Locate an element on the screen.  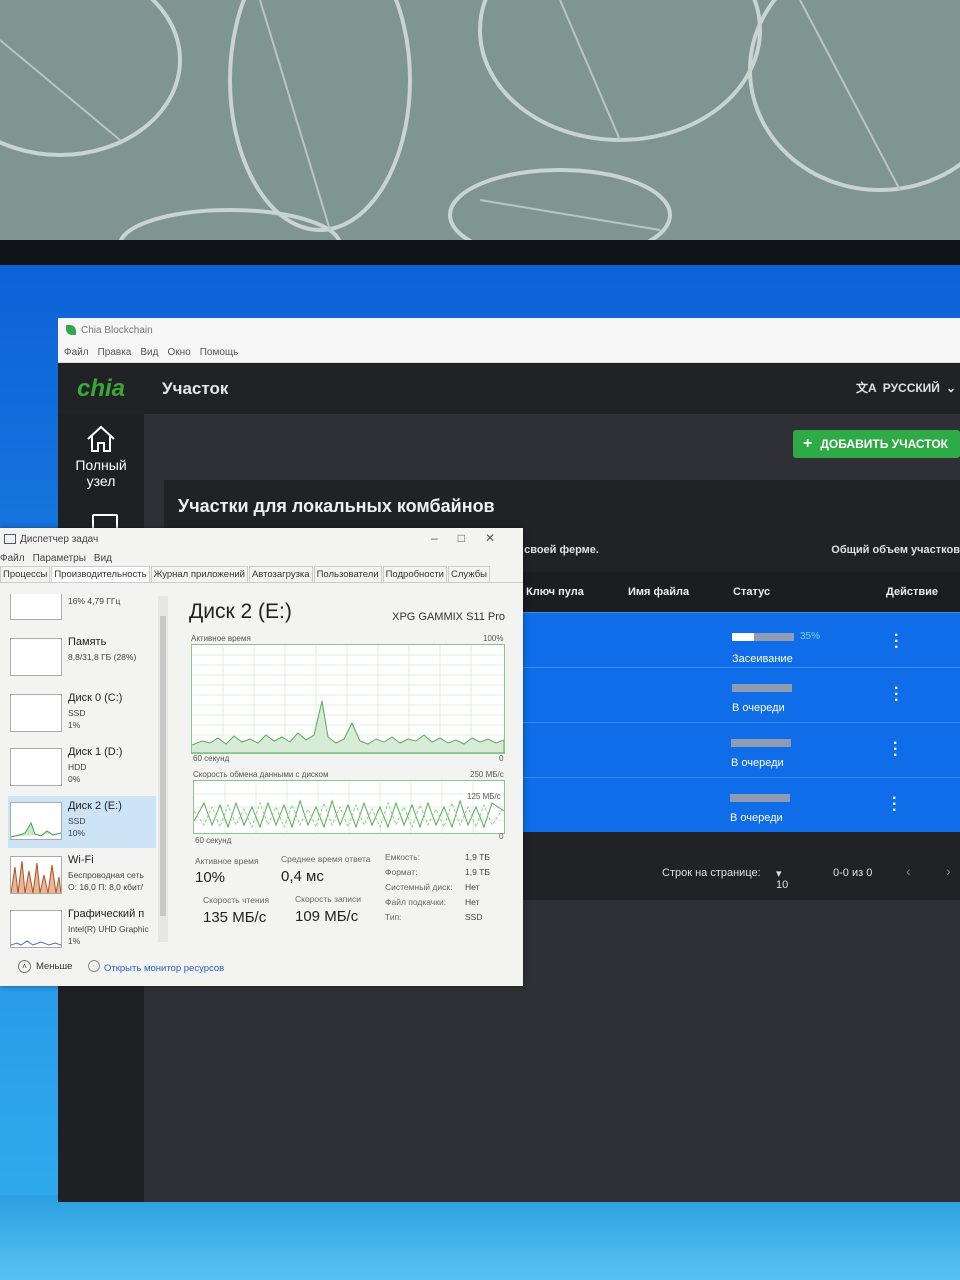
total-size-label: Общий объем участков is located at coordinates (895, 550).